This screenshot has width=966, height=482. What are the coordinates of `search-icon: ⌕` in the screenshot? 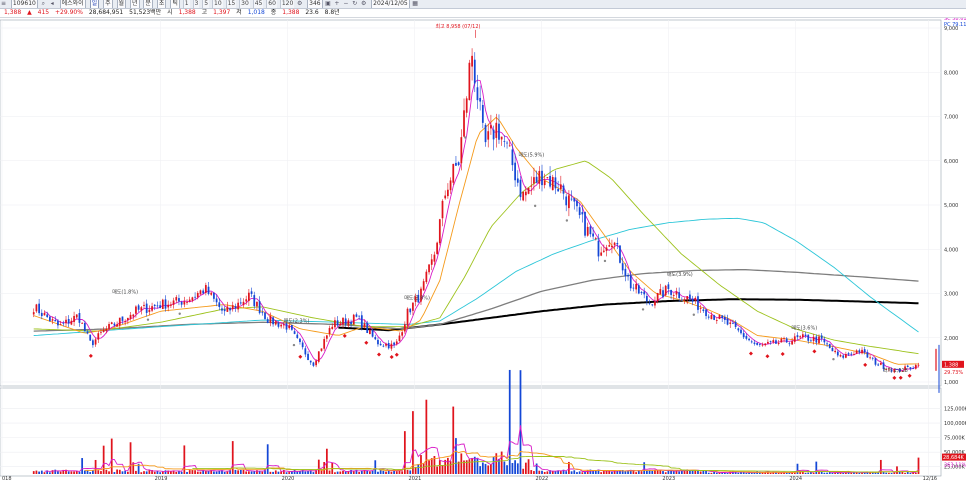 It's located at (43, 4).